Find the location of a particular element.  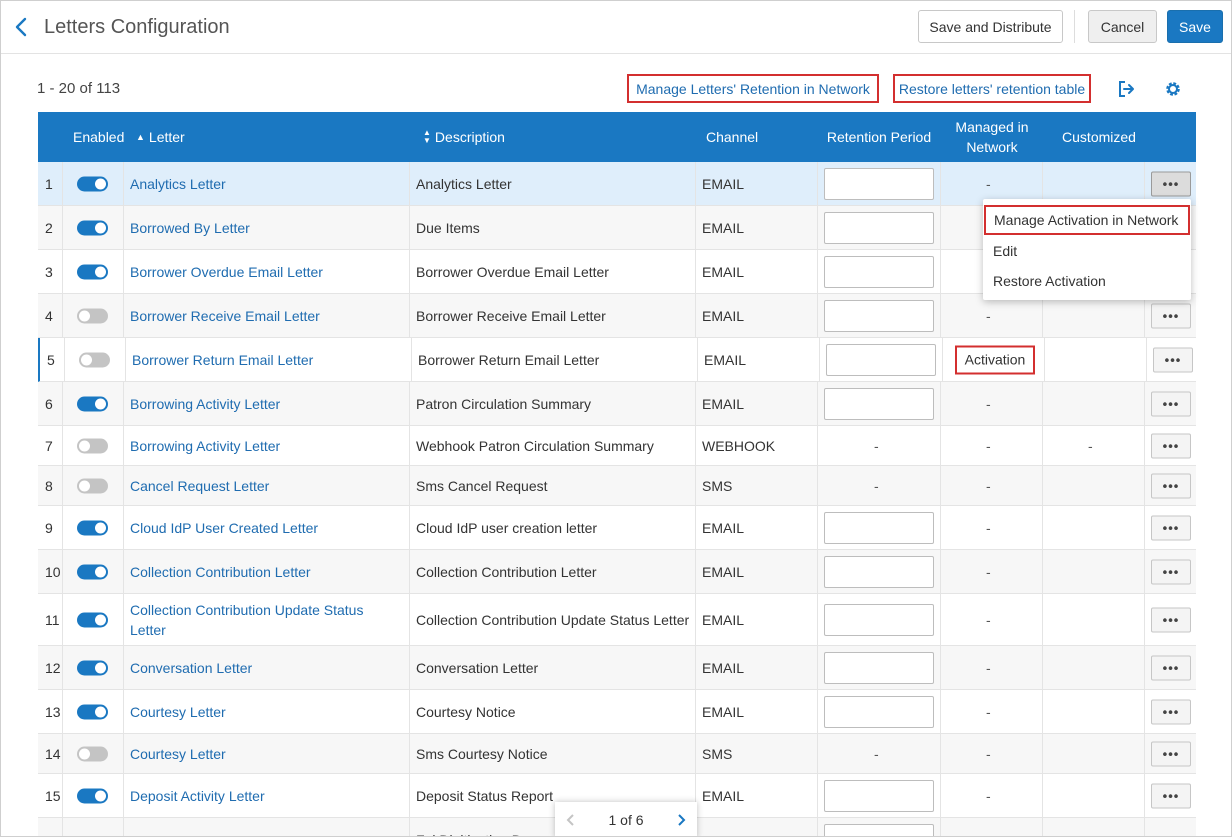

letter-channel: EMAIL is located at coordinates (723, 315).